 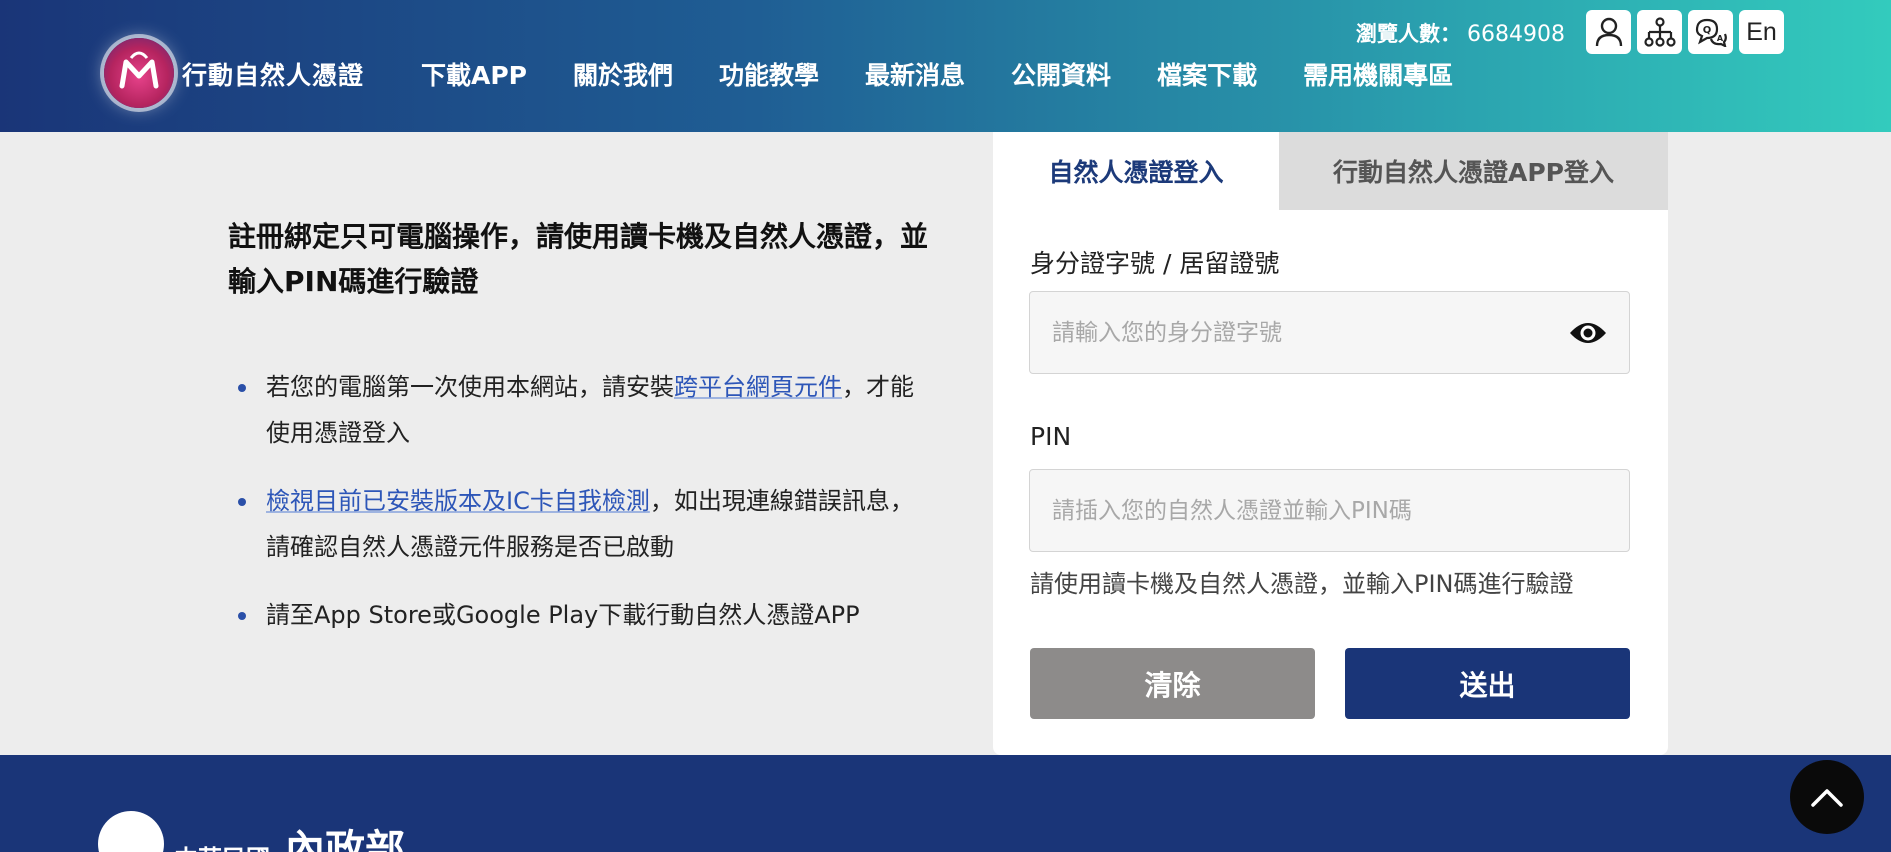 I want to click on svg-text: Q, so click(x=1706, y=30).